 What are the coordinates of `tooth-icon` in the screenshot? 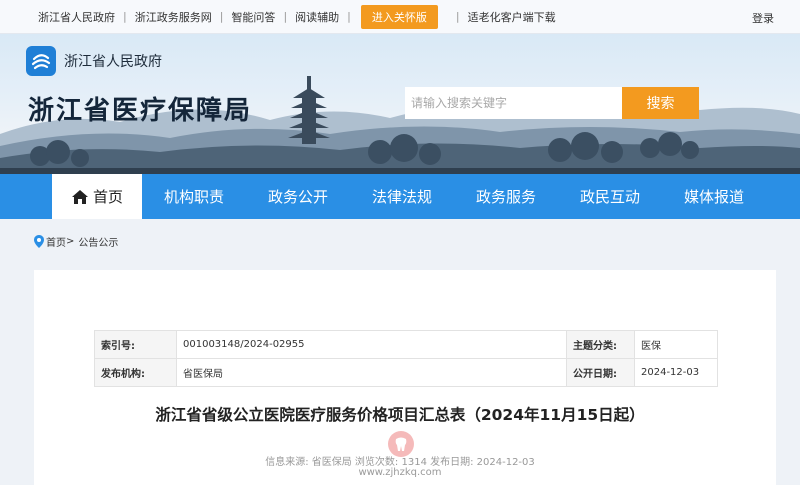 It's located at (401, 444).